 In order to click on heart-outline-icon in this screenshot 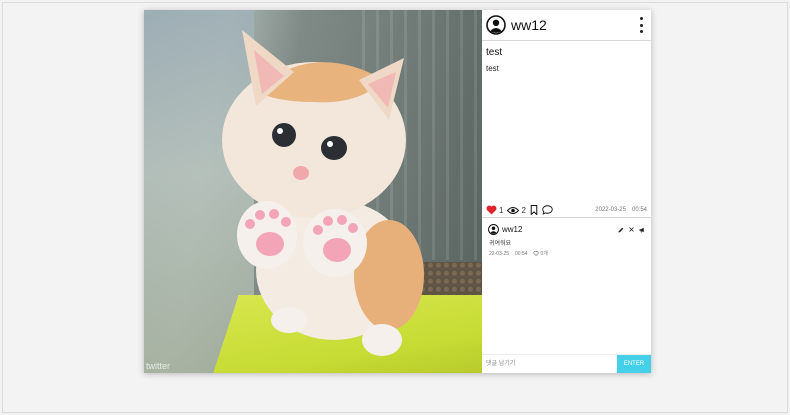, I will do `click(535, 253)`.